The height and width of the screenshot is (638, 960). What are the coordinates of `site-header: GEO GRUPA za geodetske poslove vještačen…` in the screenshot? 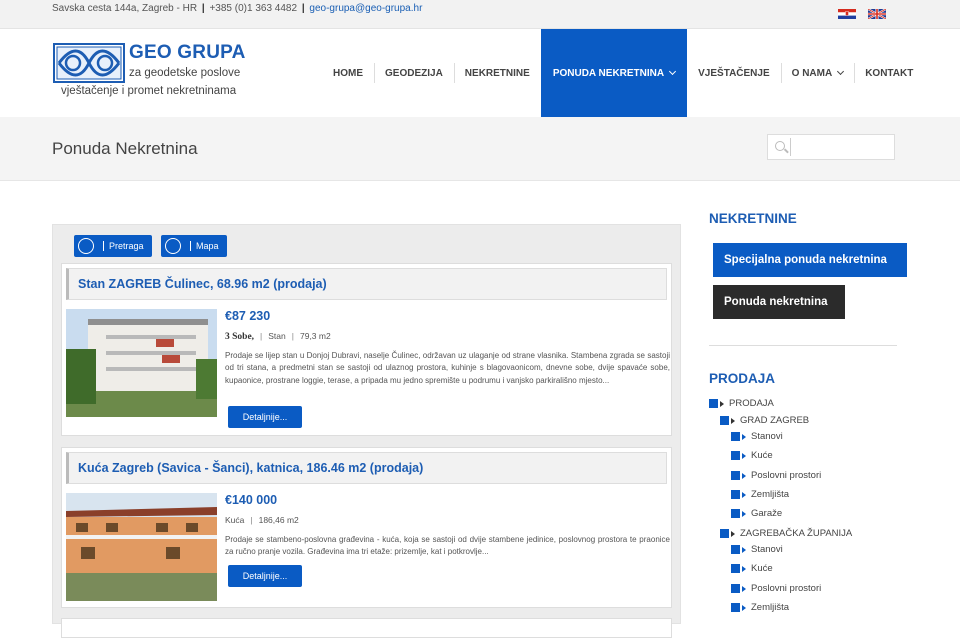 It's located at (480, 73).